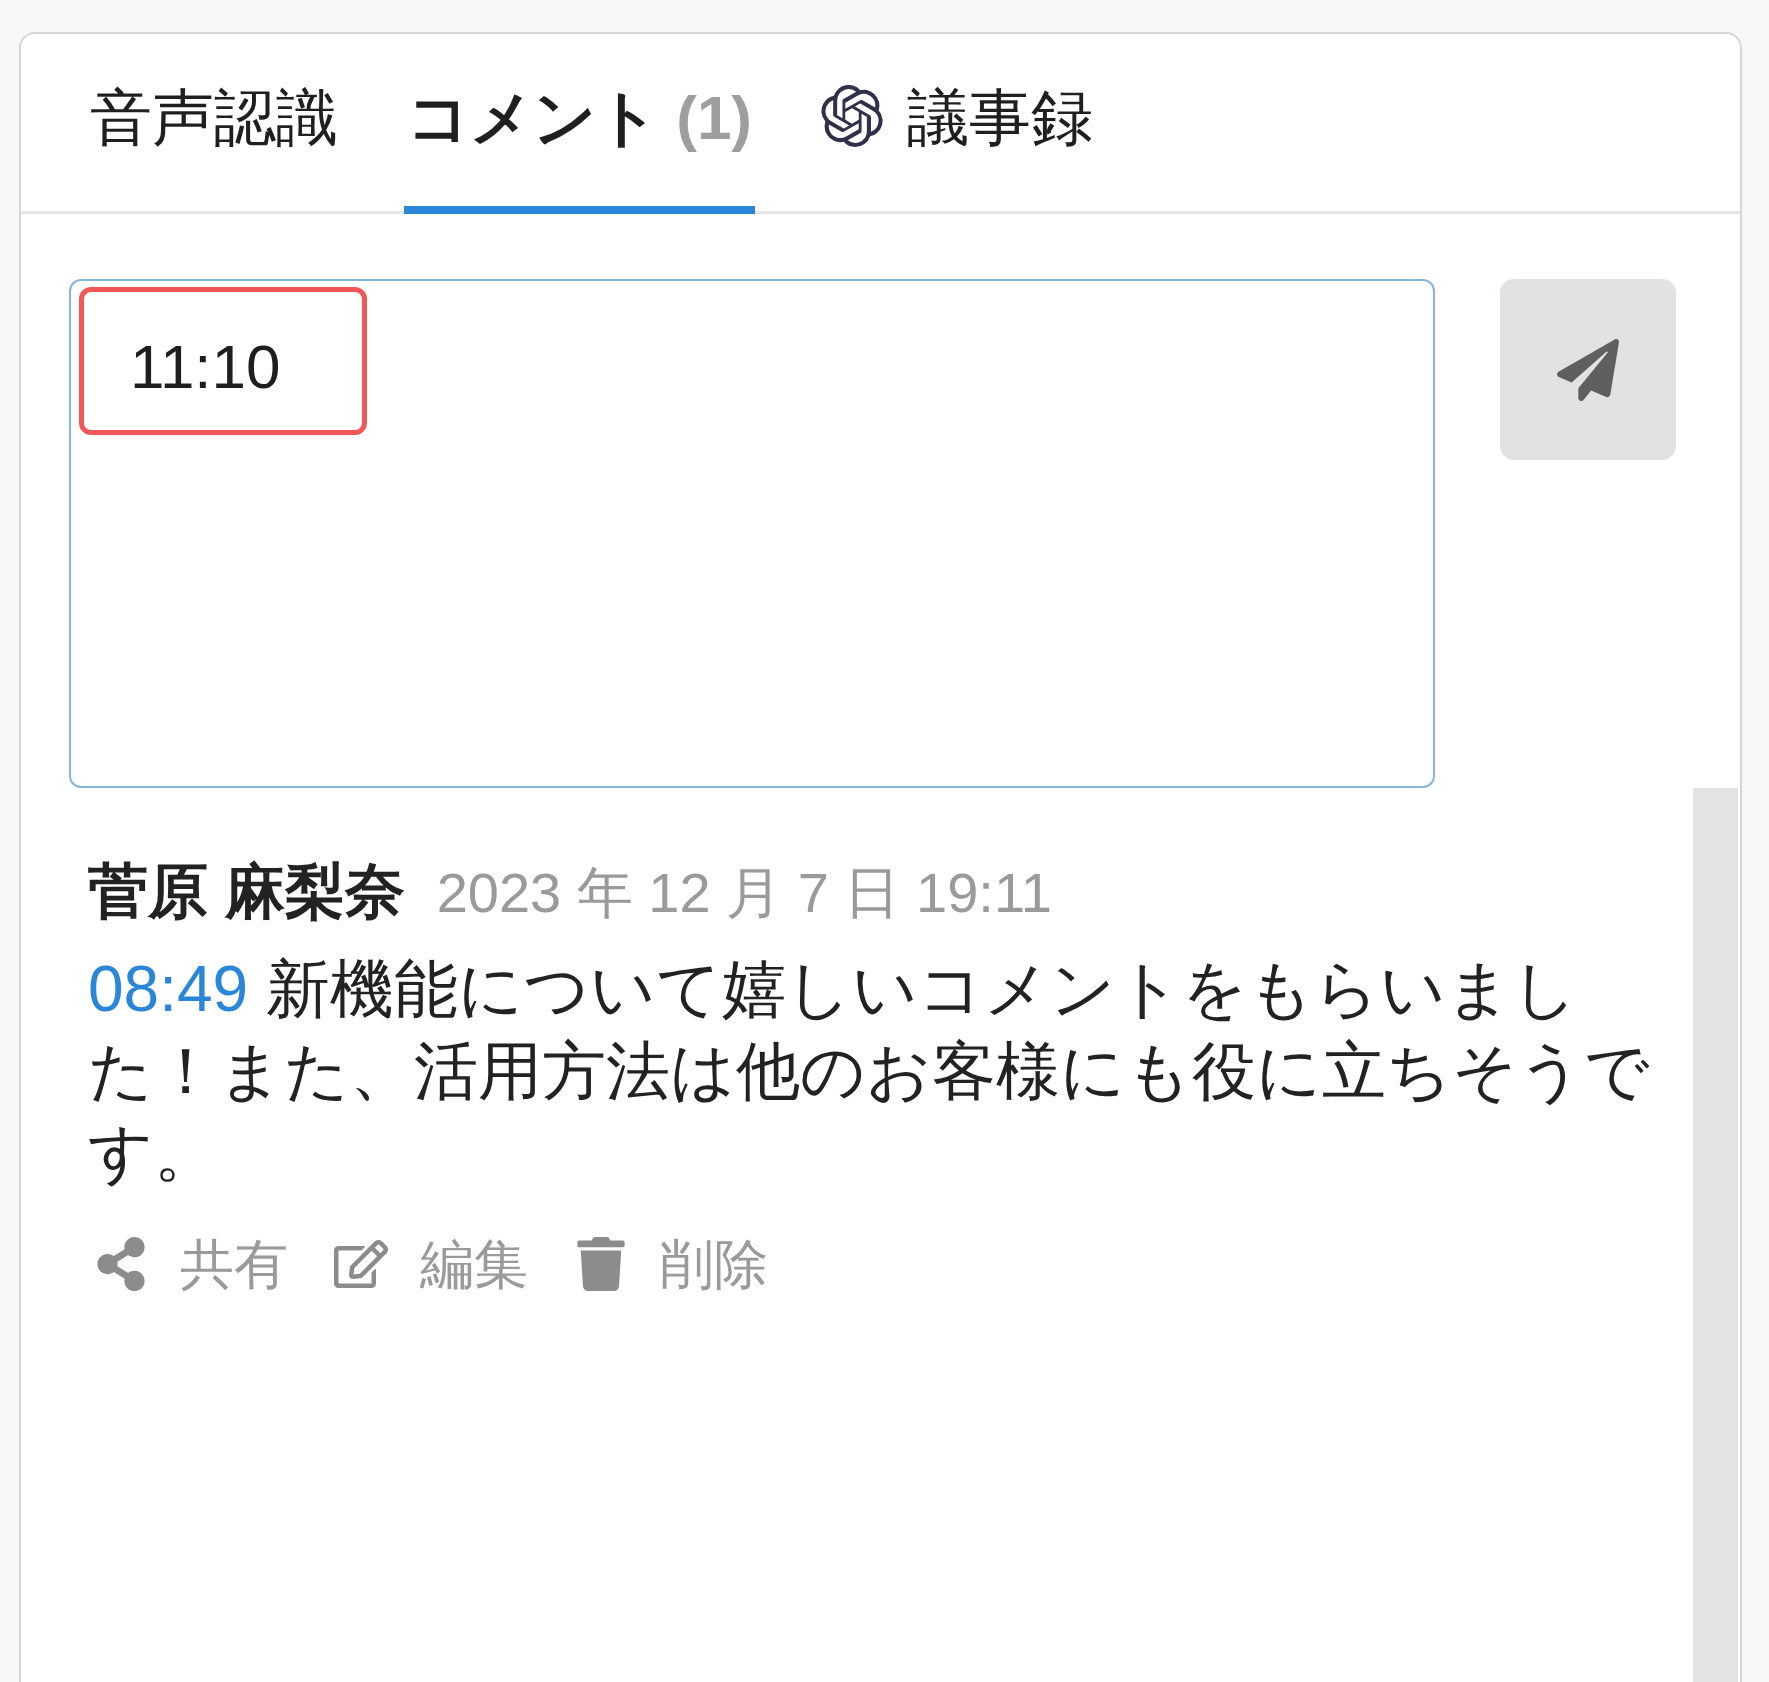 The height and width of the screenshot is (1682, 1769). Describe the element at coordinates (869, 1071) in the screenshot. I see `comment-text: 08:49 新機能について嬉しいコメントをもらいました！また、活用方法は他のお客様にも役に立ちそうです。` at that location.